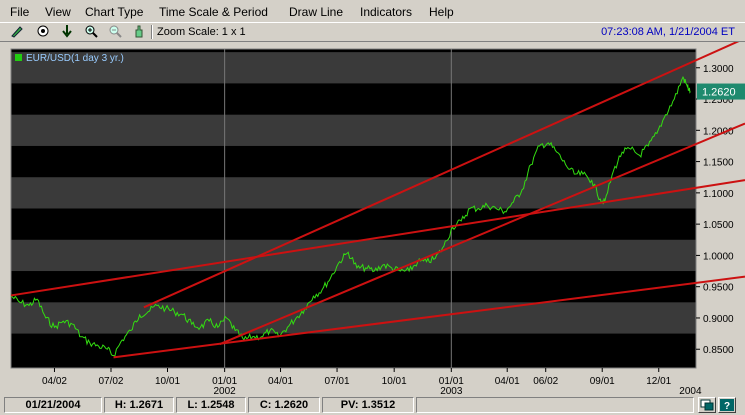  What do you see at coordinates (719, 93) in the screenshot?
I see `current-price-label: 1.2620` at bounding box center [719, 93].